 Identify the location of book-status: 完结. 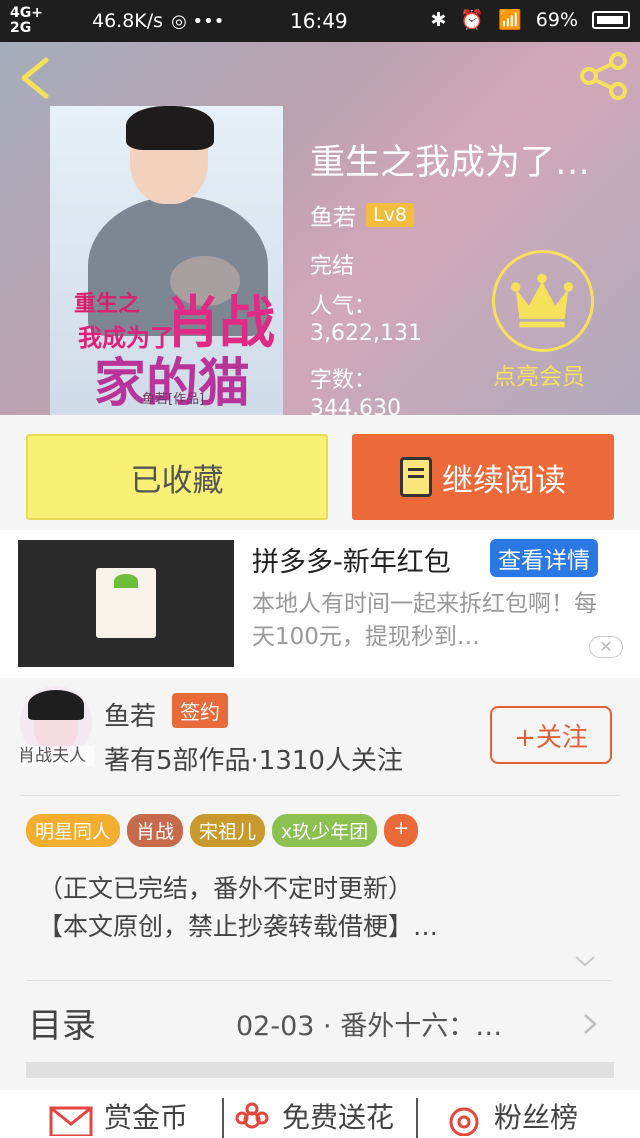
(332, 266).